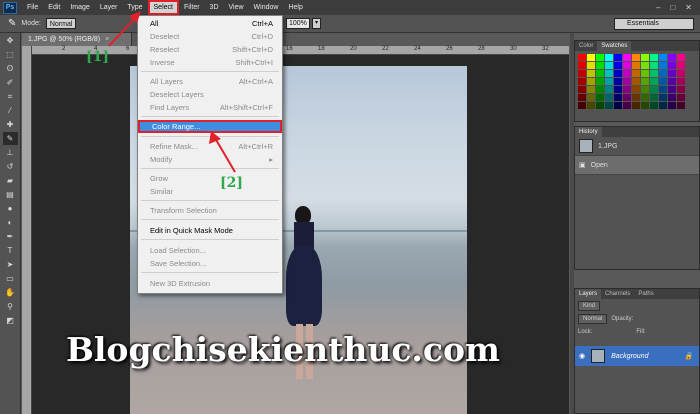  I want to click on menu-item-quick-mask: Edit in Quick Mask Mode, so click(210, 230).